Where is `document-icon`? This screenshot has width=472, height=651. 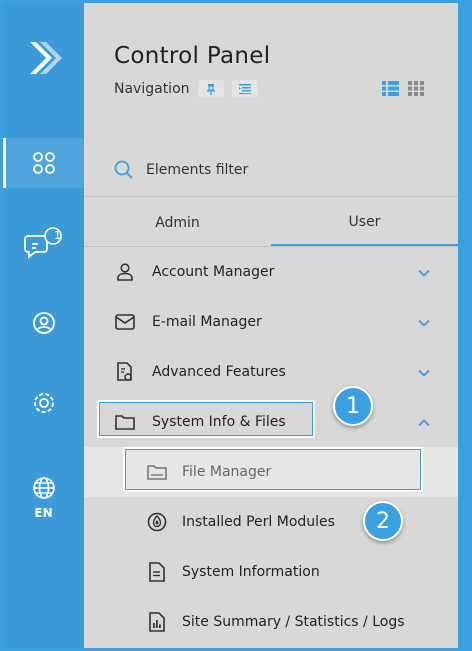
document-icon is located at coordinates (157, 572).